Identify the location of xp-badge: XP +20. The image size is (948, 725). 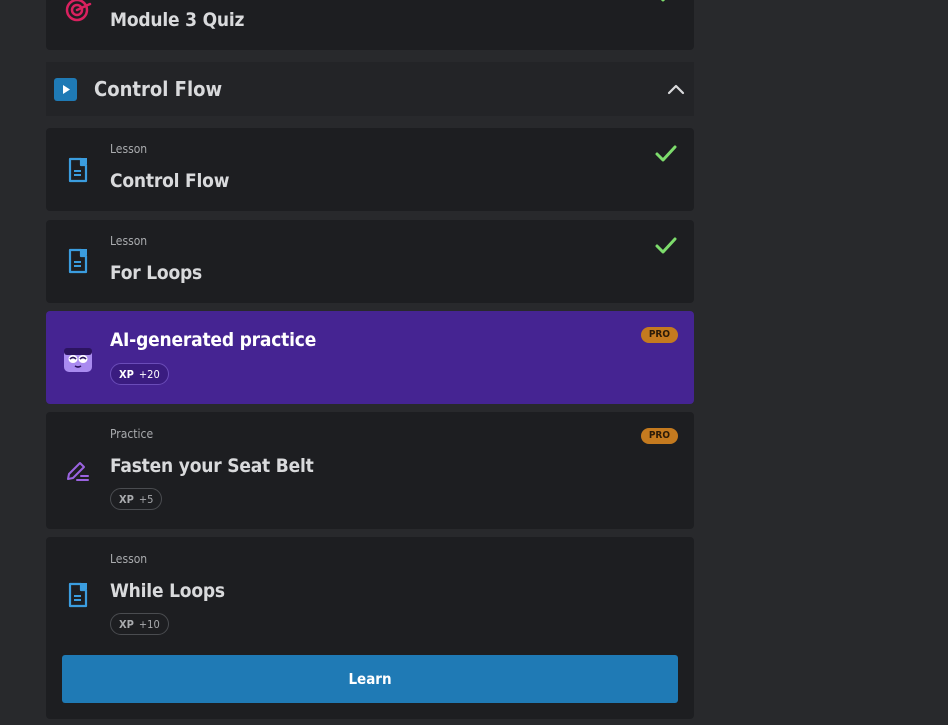
(139, 374).